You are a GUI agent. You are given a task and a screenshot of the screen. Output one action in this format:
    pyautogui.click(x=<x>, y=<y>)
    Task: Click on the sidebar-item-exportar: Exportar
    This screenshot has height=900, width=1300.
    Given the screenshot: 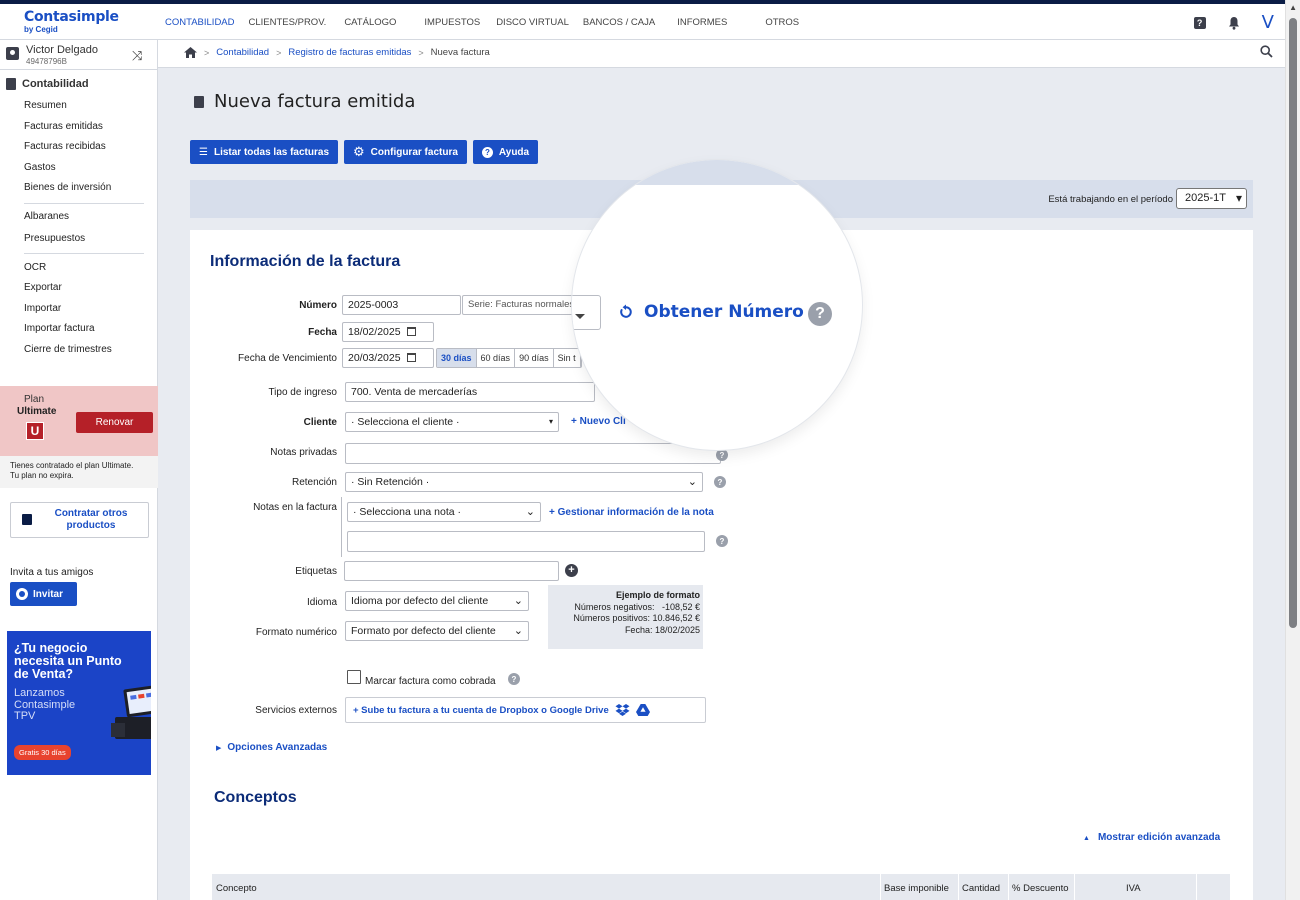 What is the action you would take?
    pyautogui.click(x=43, y=287)
    